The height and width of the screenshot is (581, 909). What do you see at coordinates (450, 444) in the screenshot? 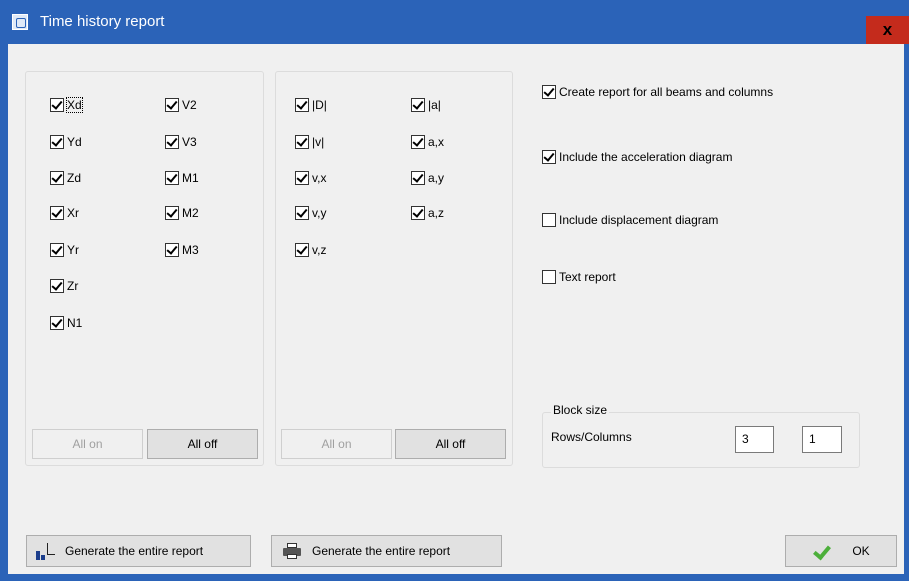
I see `middle-all-off-button: All off` at bounding box center [450, 444].